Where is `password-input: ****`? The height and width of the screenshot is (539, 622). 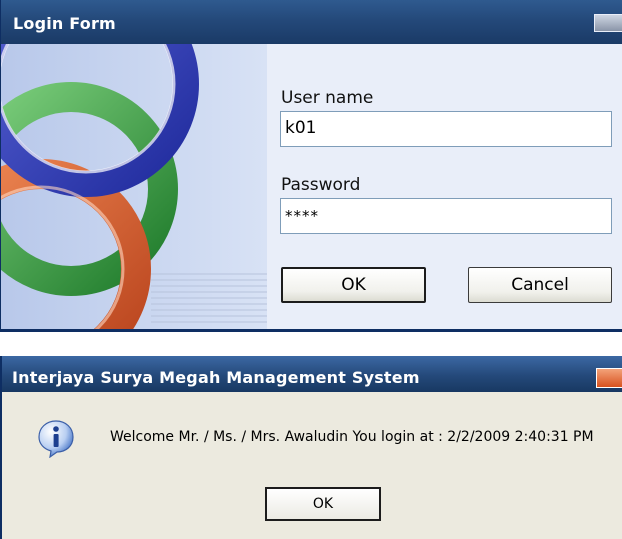
password-input: **** is located at coordinates (446, 216).